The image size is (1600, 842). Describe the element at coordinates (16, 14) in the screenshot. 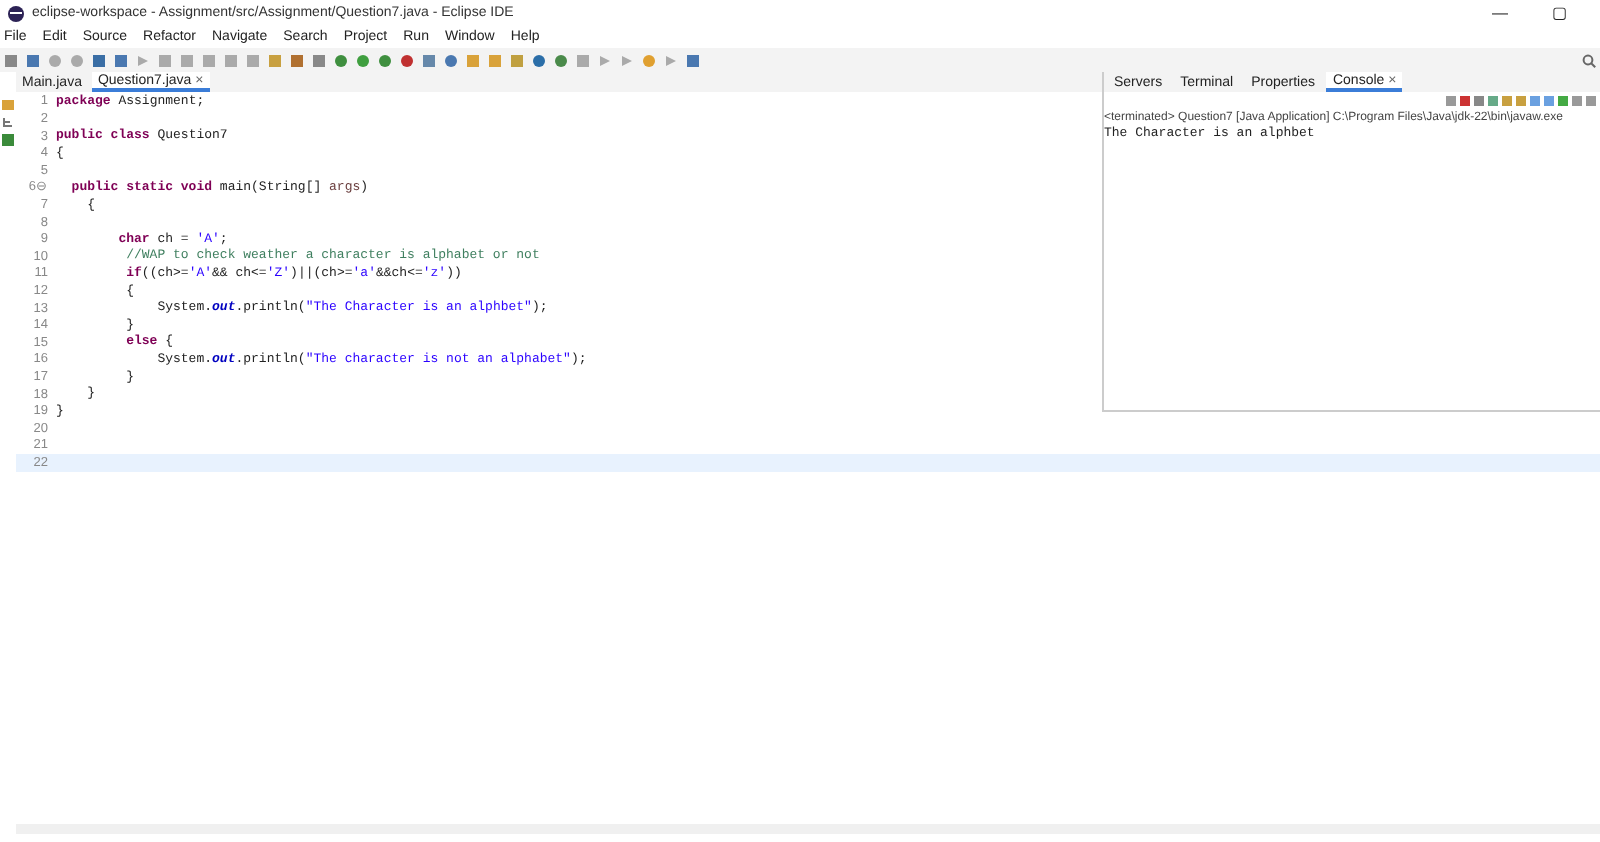

I see `eclipse-logo-icon` at that location.